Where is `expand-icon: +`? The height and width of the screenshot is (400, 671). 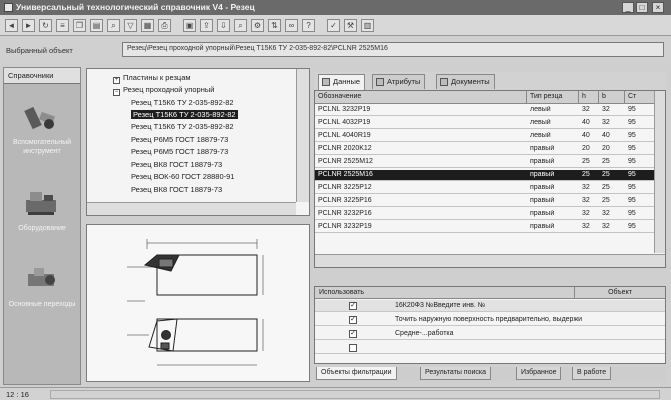
expand-icon: + is located at coordinates (116, 80).